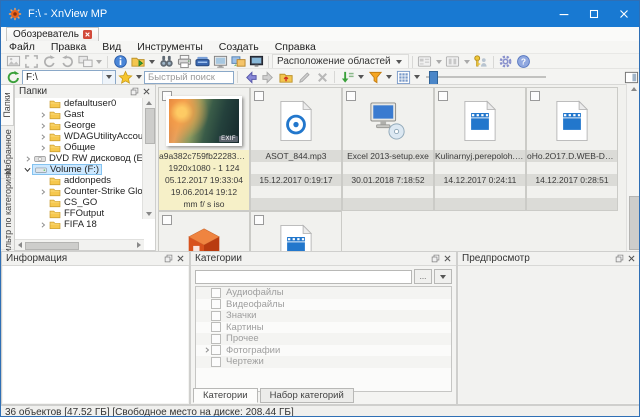  What do you see at coordinates (79, 244) in the screenshot?
I see `tree-horizontal-scrollbar` at bounding box center [79, 244].